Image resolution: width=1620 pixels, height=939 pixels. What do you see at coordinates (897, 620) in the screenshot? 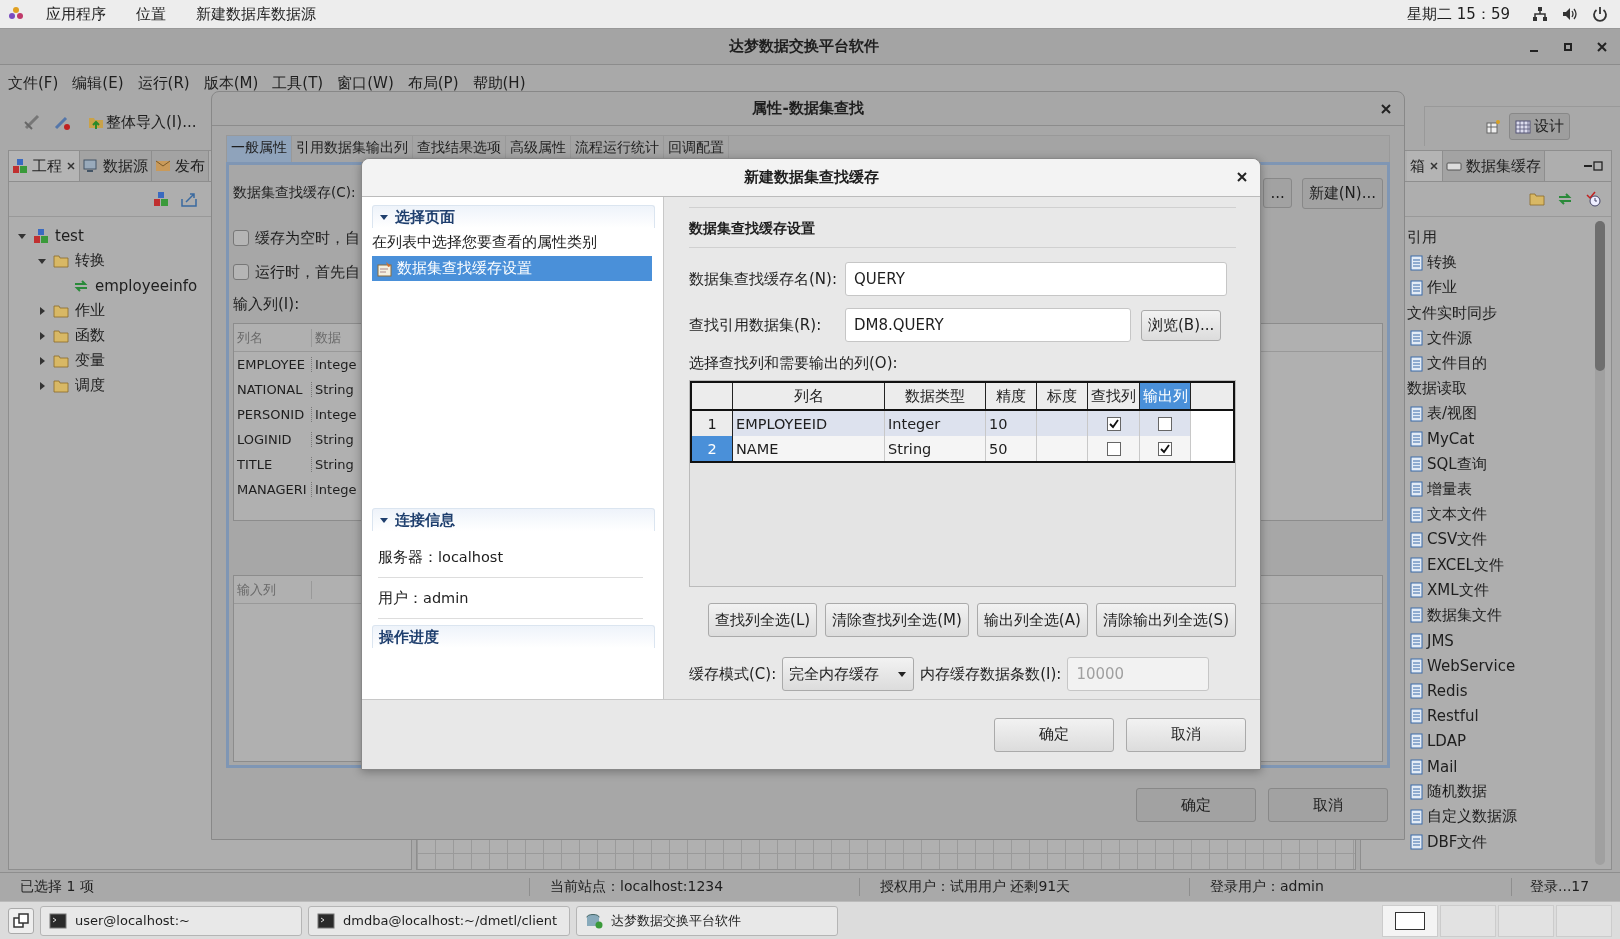
I see `select-button: 清除查找列全选(M)` at bounding box center [897, 620].